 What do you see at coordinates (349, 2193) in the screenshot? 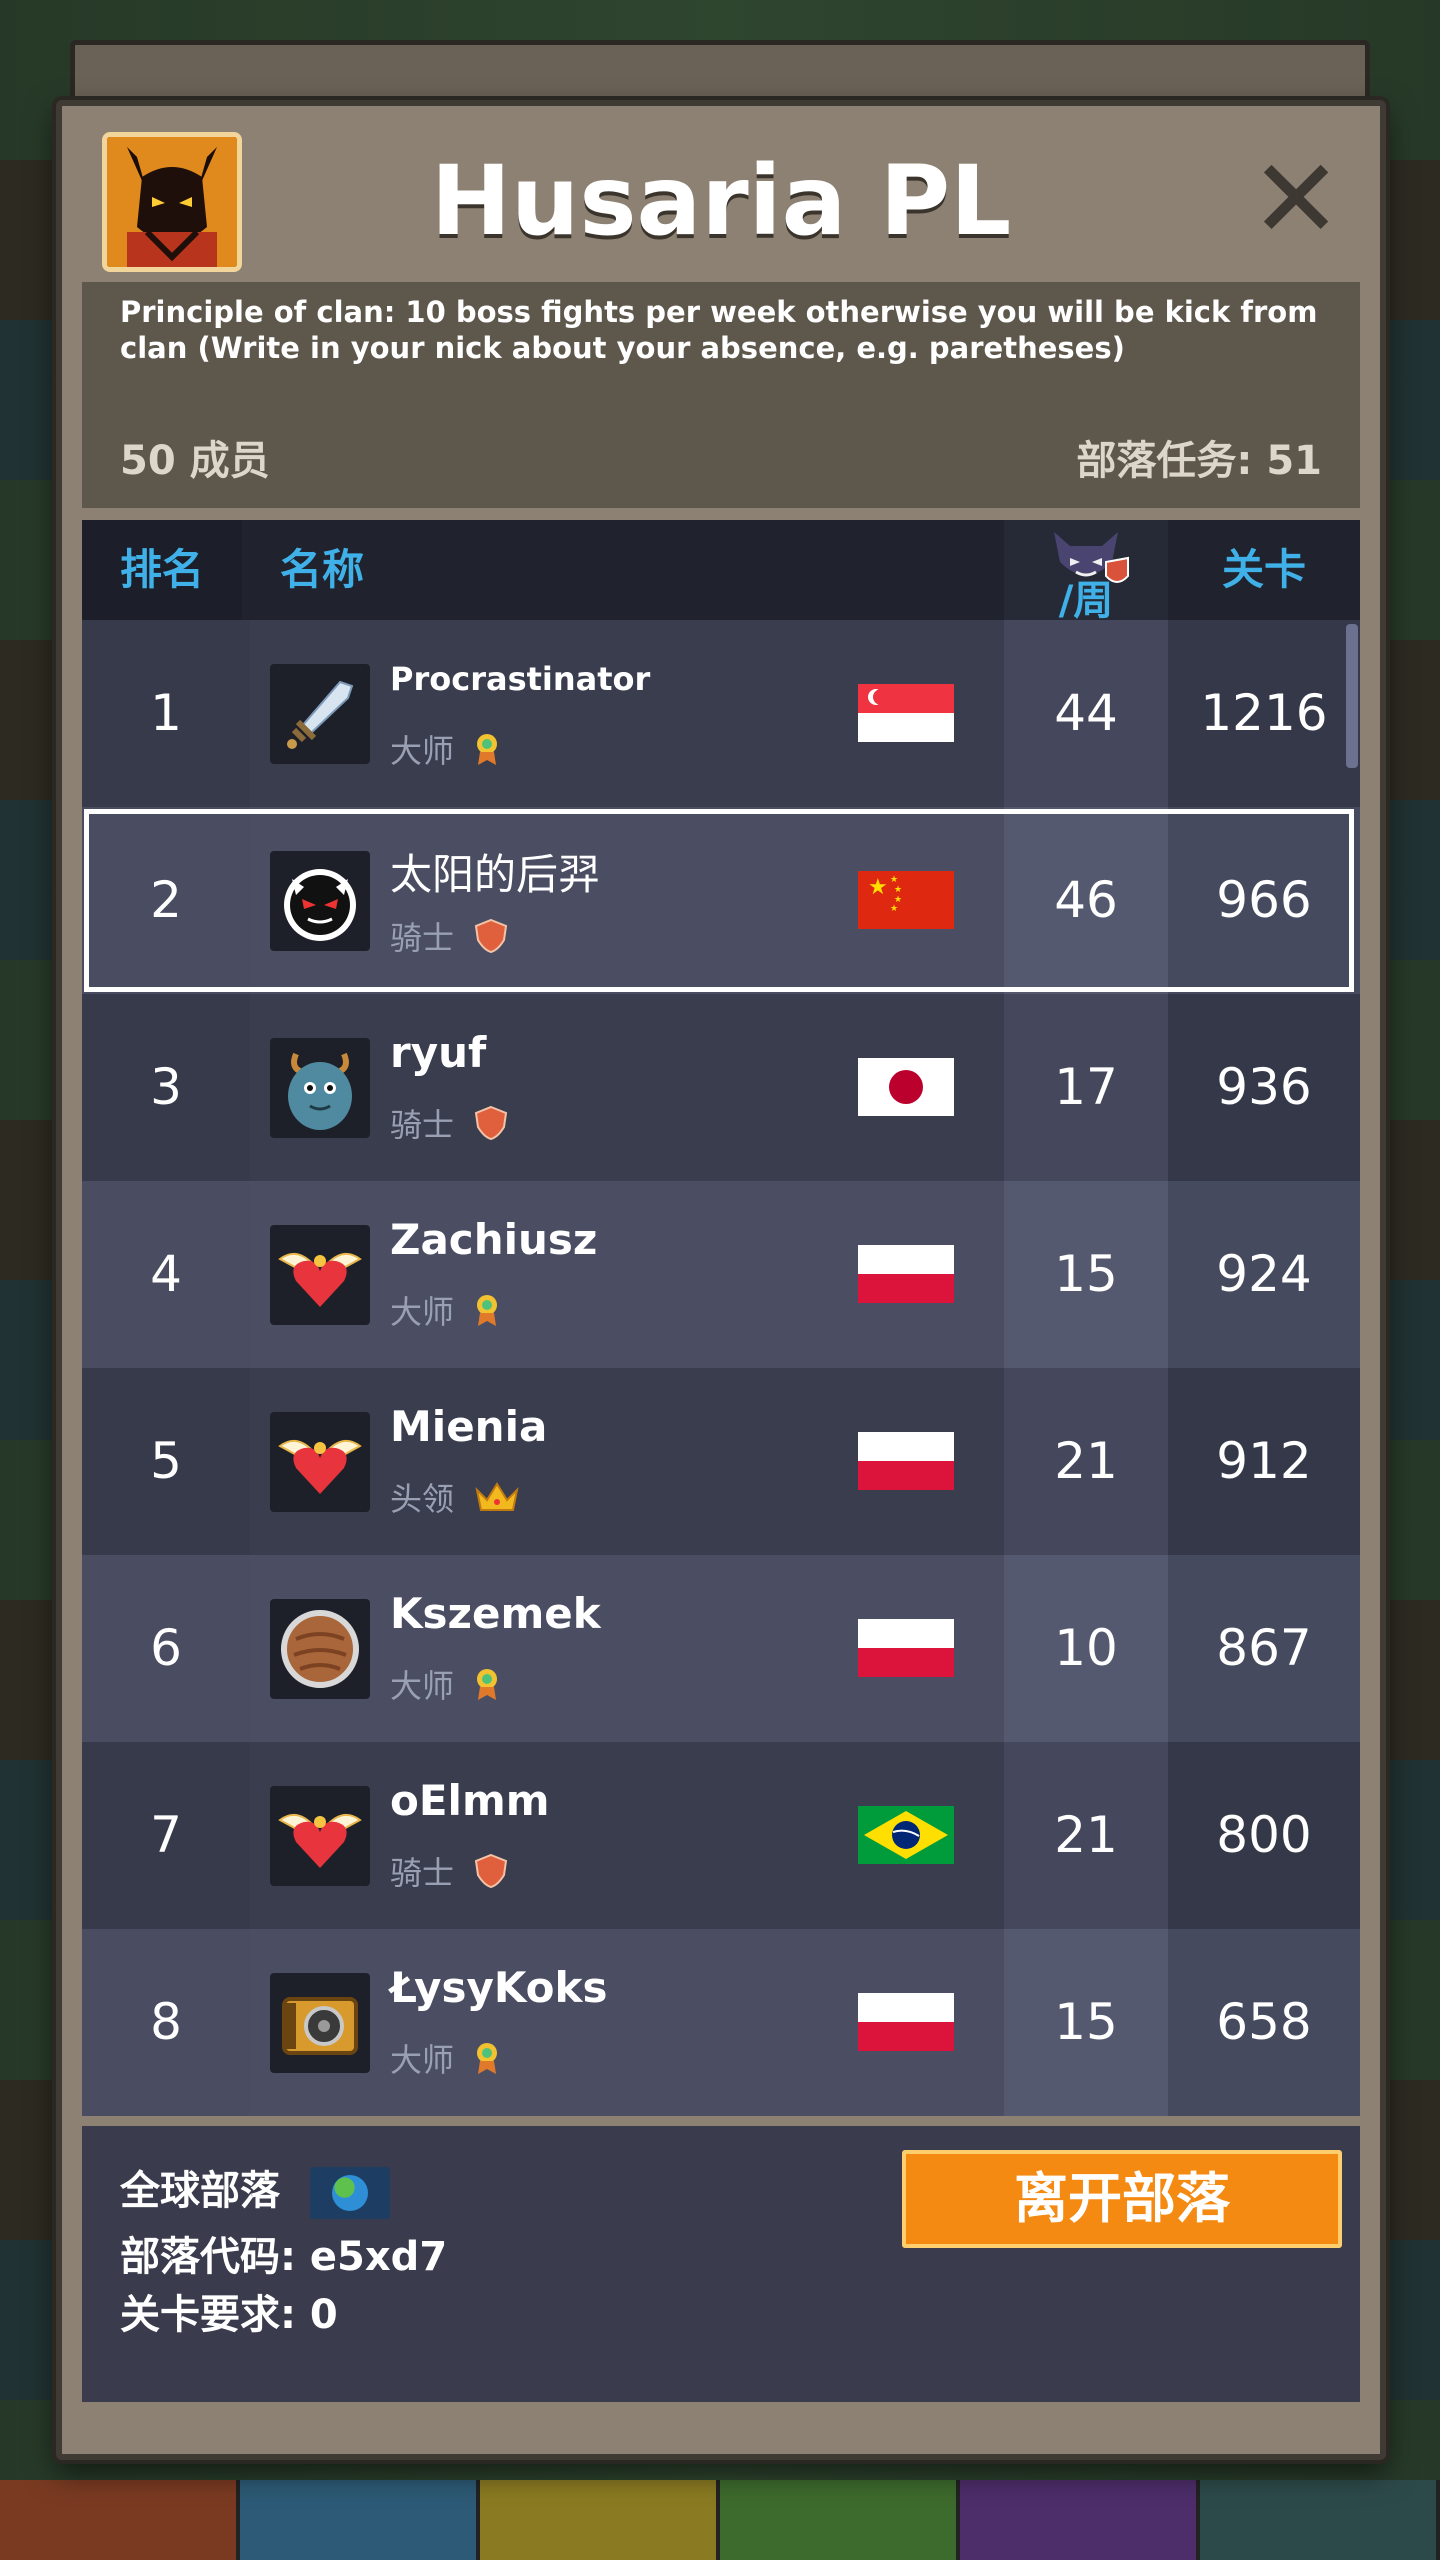
I see `globe-icon` at bounding box center [349, 2193].